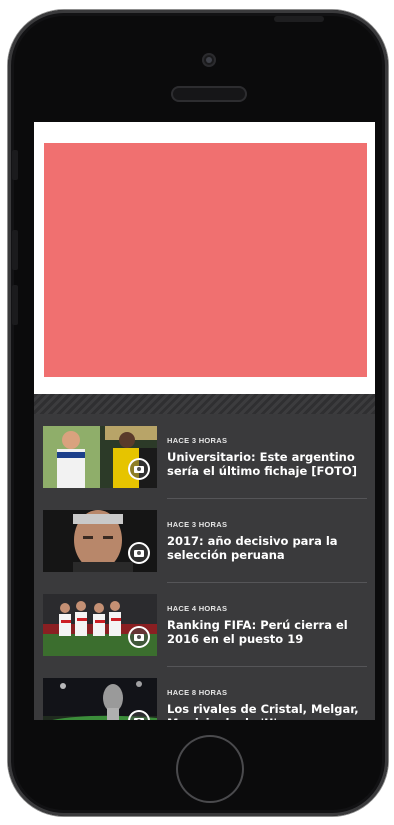  What do you see at coordinates (15, 250) in the screenshot?
I see `volume-up-button` at bounding box center [15, 250].